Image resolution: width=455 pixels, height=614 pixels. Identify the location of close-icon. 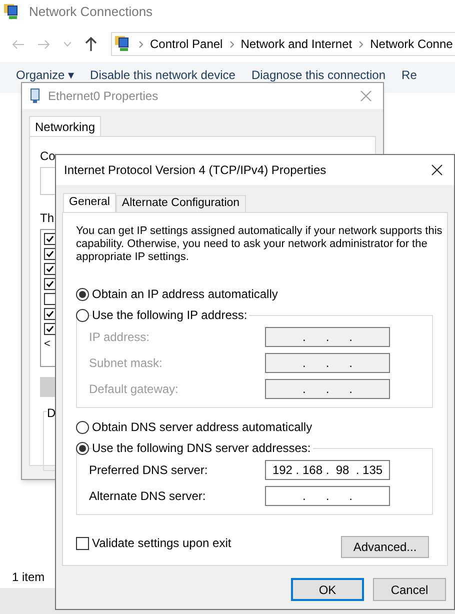
(437, 170).